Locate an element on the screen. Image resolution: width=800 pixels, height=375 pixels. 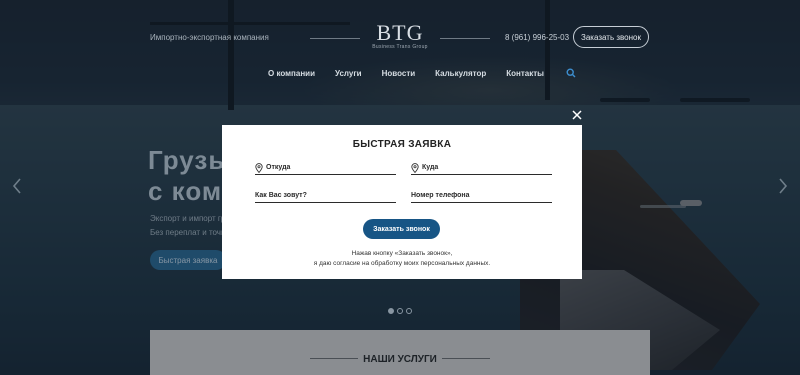
name-input is located at coordinates (325, 195).